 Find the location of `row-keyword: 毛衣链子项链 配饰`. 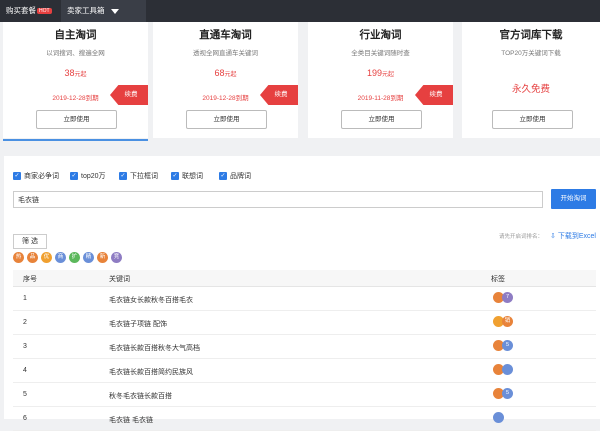

row-keyword: 毛衣链子项链 配饰 is located at coordinates (138, 324).